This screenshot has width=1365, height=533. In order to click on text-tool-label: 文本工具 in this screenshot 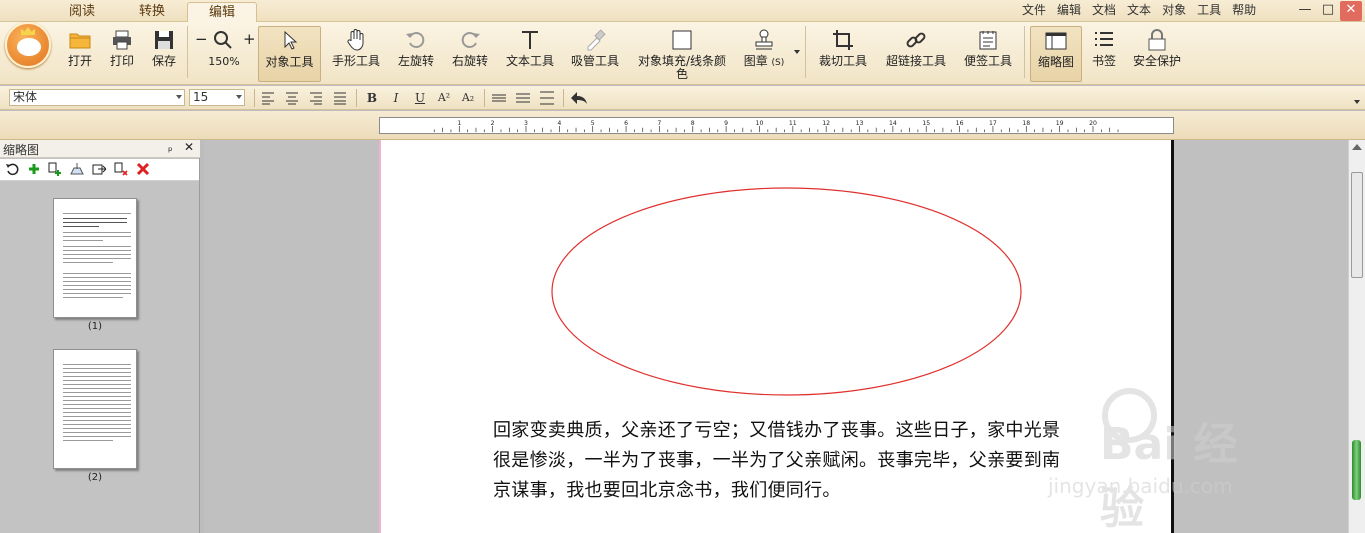, I will do `click(529, 61)`.